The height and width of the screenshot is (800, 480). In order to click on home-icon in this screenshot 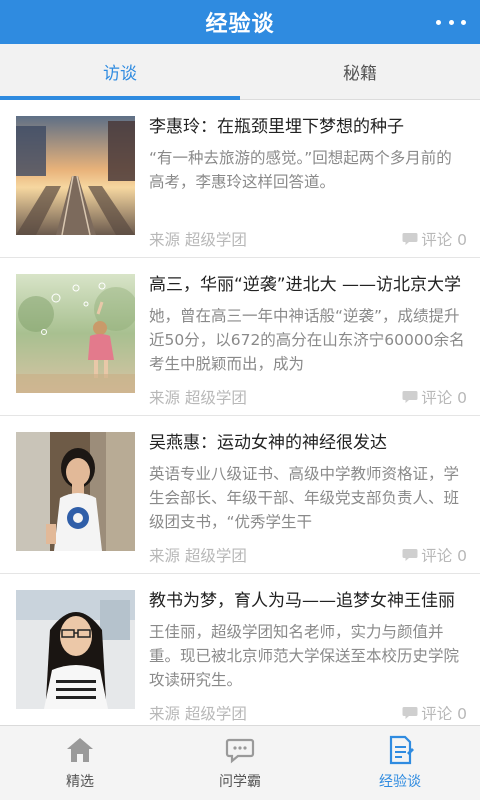, I will do `click(80, 750)`.